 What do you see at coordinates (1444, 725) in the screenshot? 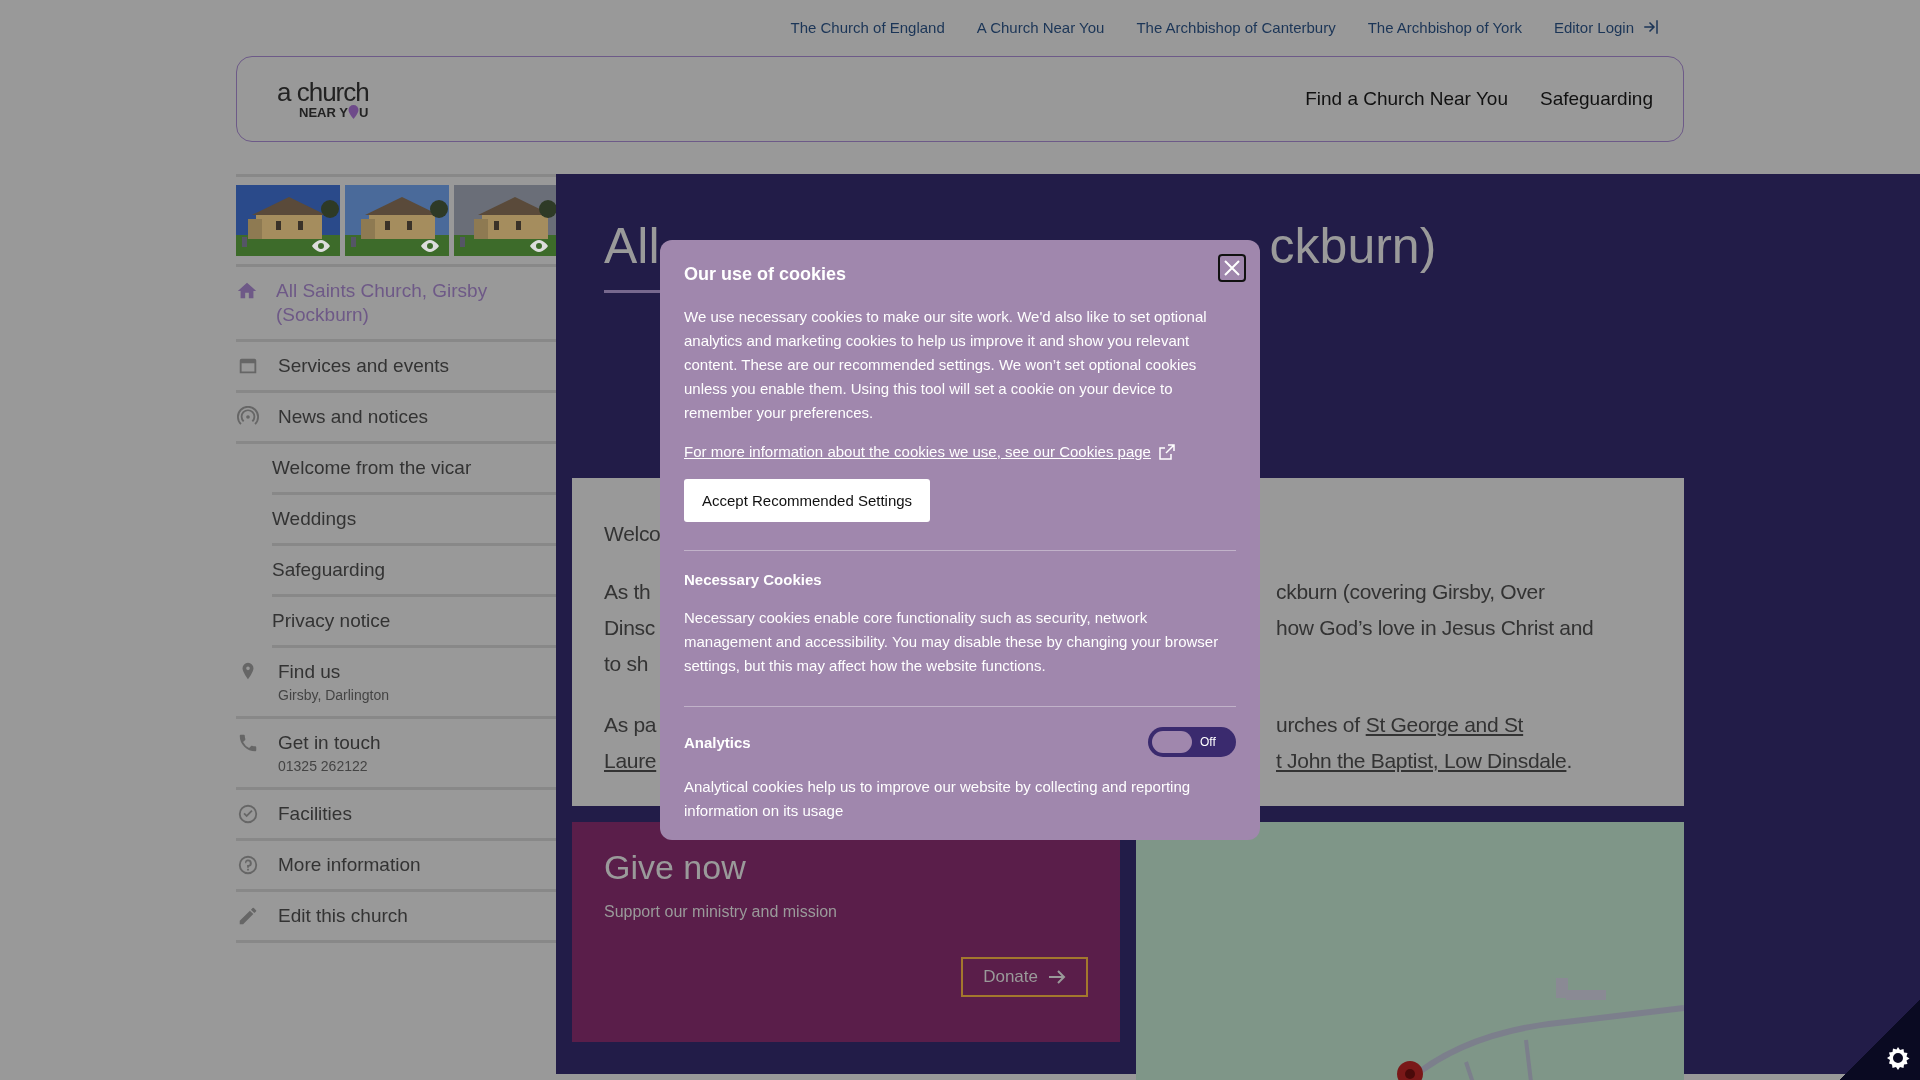
I see `church-link: St George and St` at bounding box center [1444, 725].